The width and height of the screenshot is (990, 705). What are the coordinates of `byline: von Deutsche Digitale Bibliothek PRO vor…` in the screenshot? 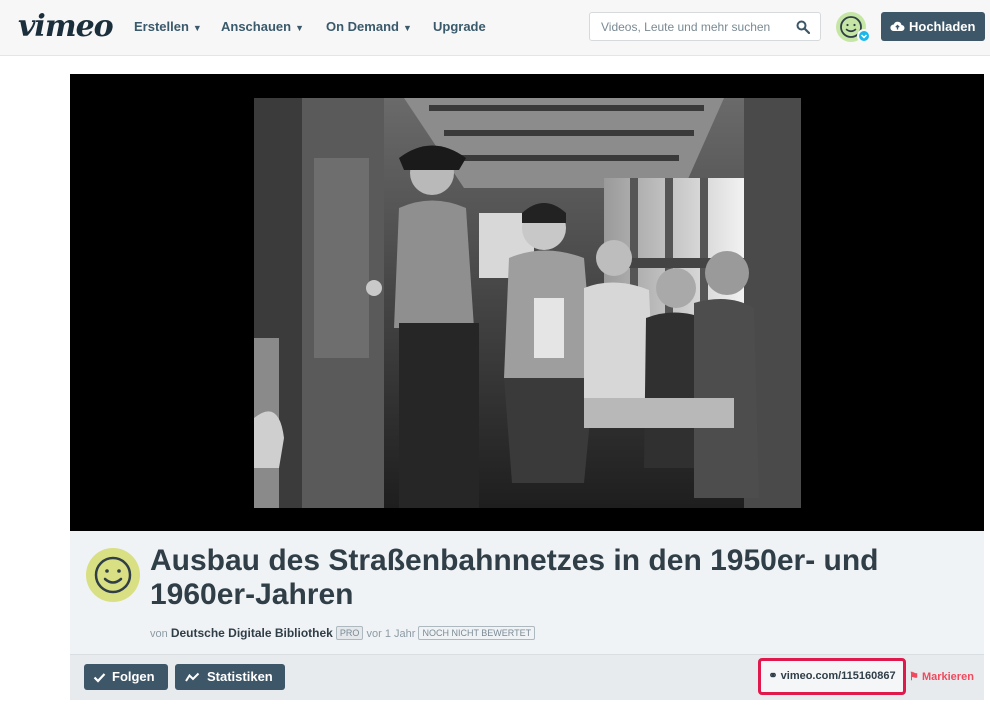 It's located at (343, 633).